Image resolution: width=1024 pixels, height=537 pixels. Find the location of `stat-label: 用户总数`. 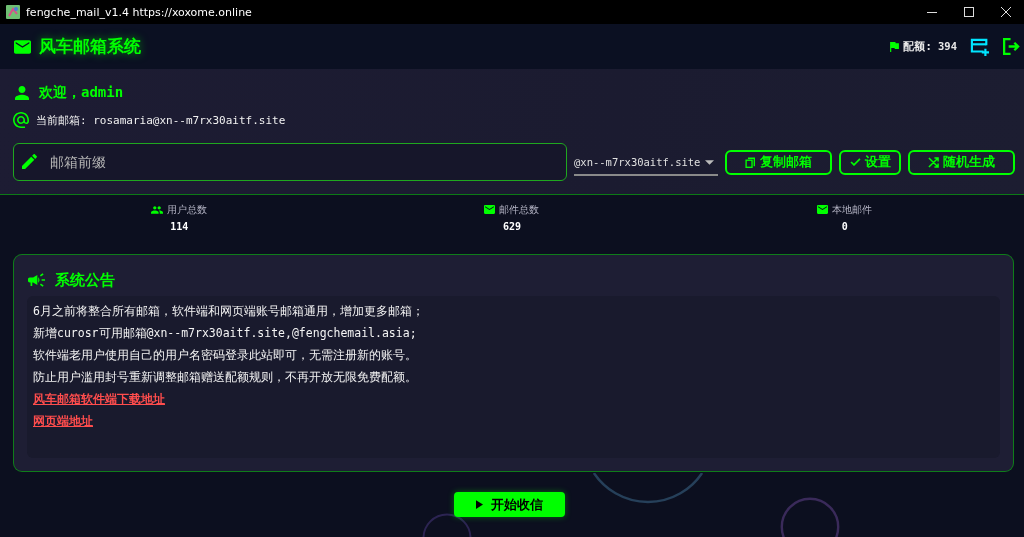

stat-label: 用户总数 is located at coordinates (187, 209).